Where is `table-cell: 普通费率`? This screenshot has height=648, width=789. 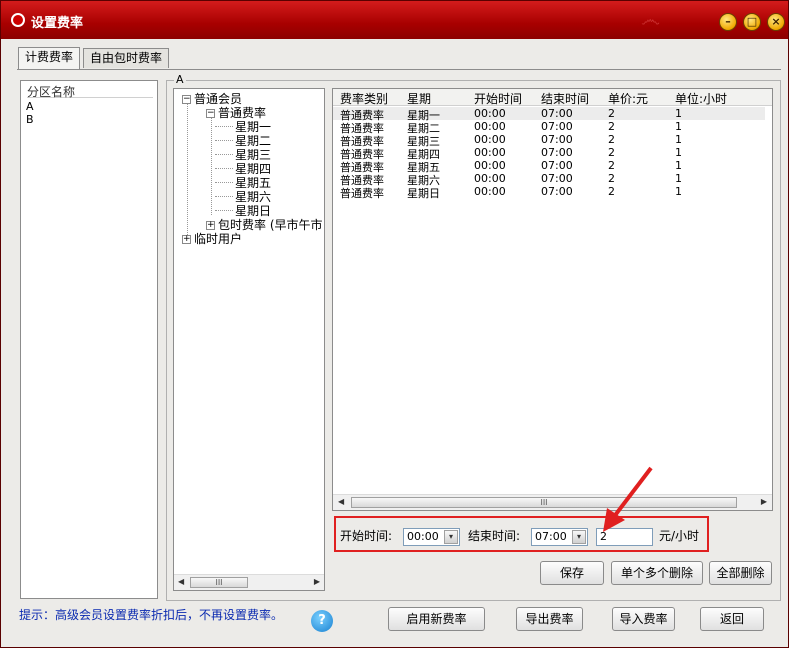 table-cell: 普通费率 is located at coordinates (362, 193).